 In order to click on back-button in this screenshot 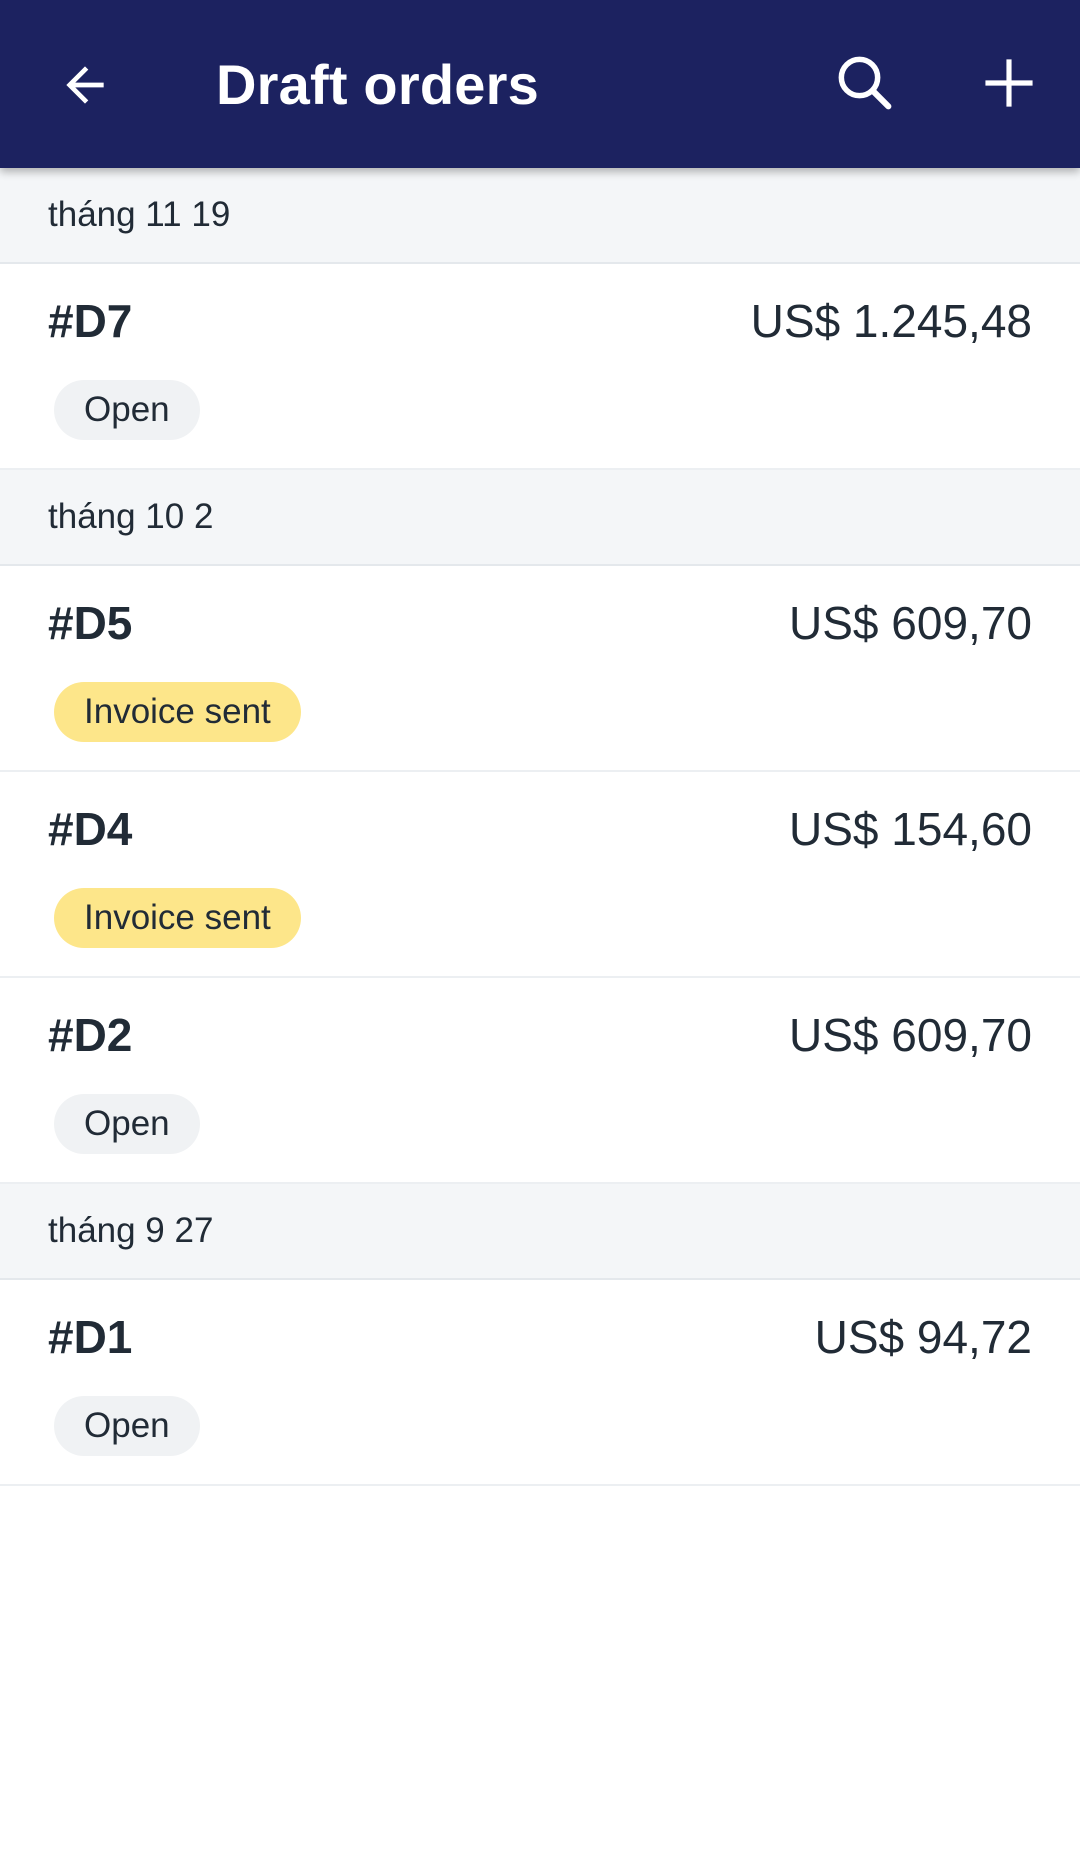, I will do `click(85, 85)`.